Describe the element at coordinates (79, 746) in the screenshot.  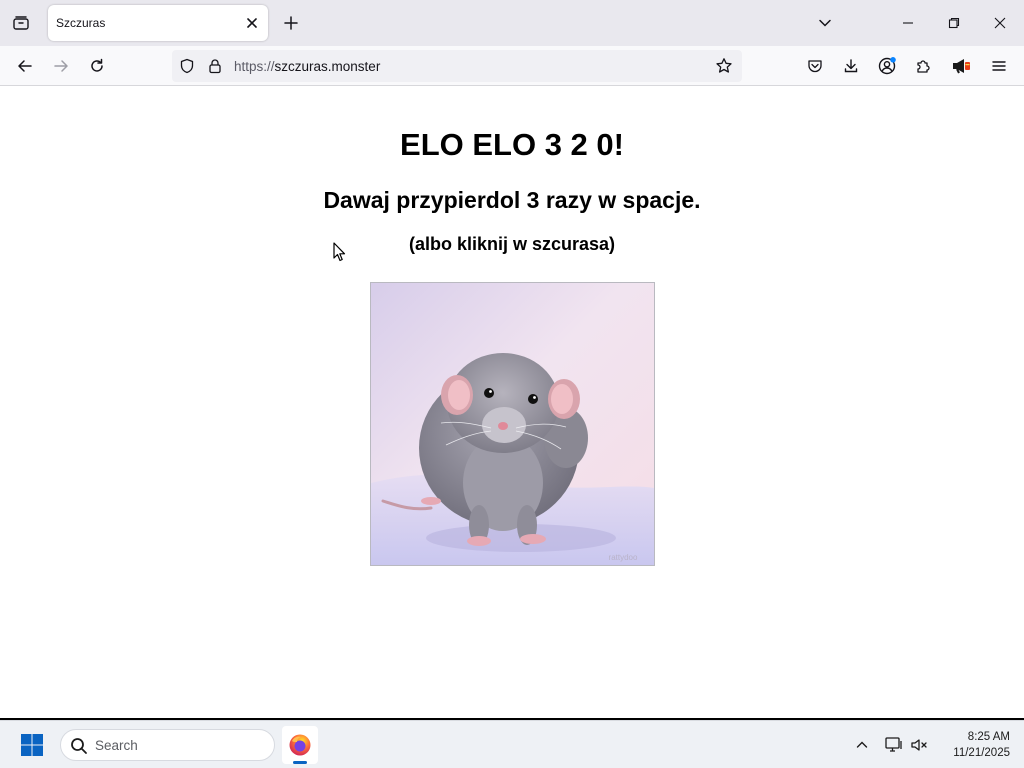
I see `search-icon` at that location.